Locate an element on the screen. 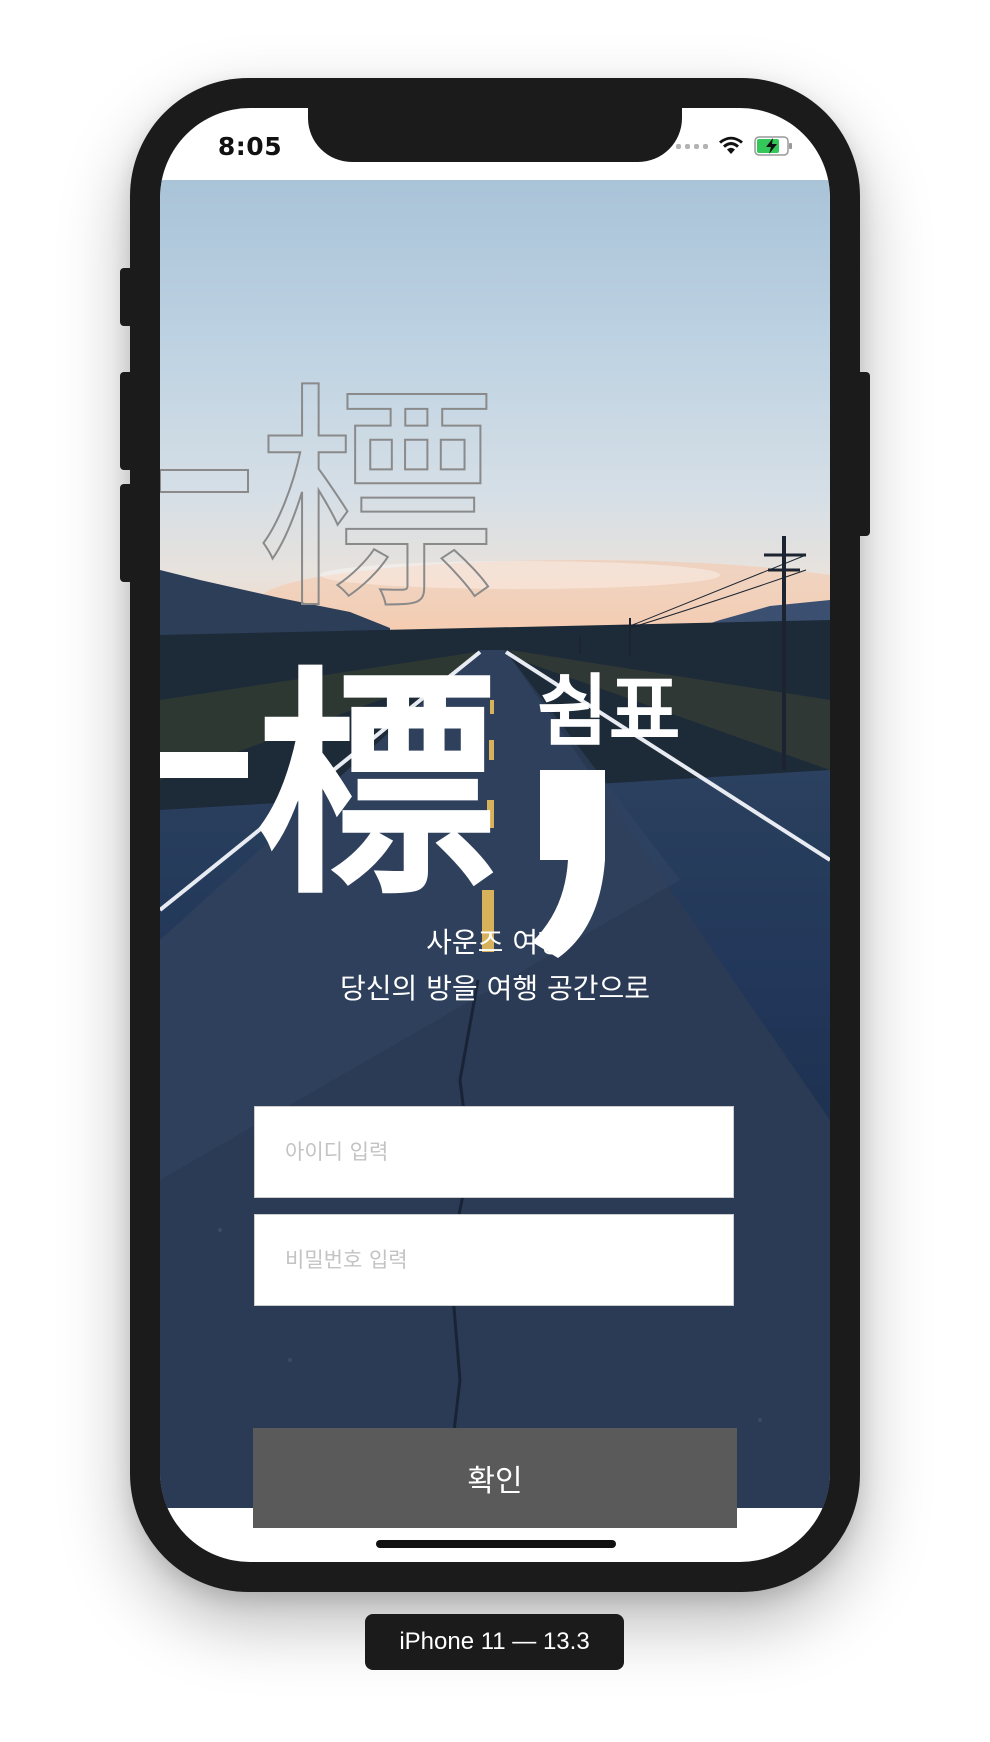 Image resolution: width=990 pixels, height=1742 pixels. status-time: 8:05 is located at coordinates (250, 146).